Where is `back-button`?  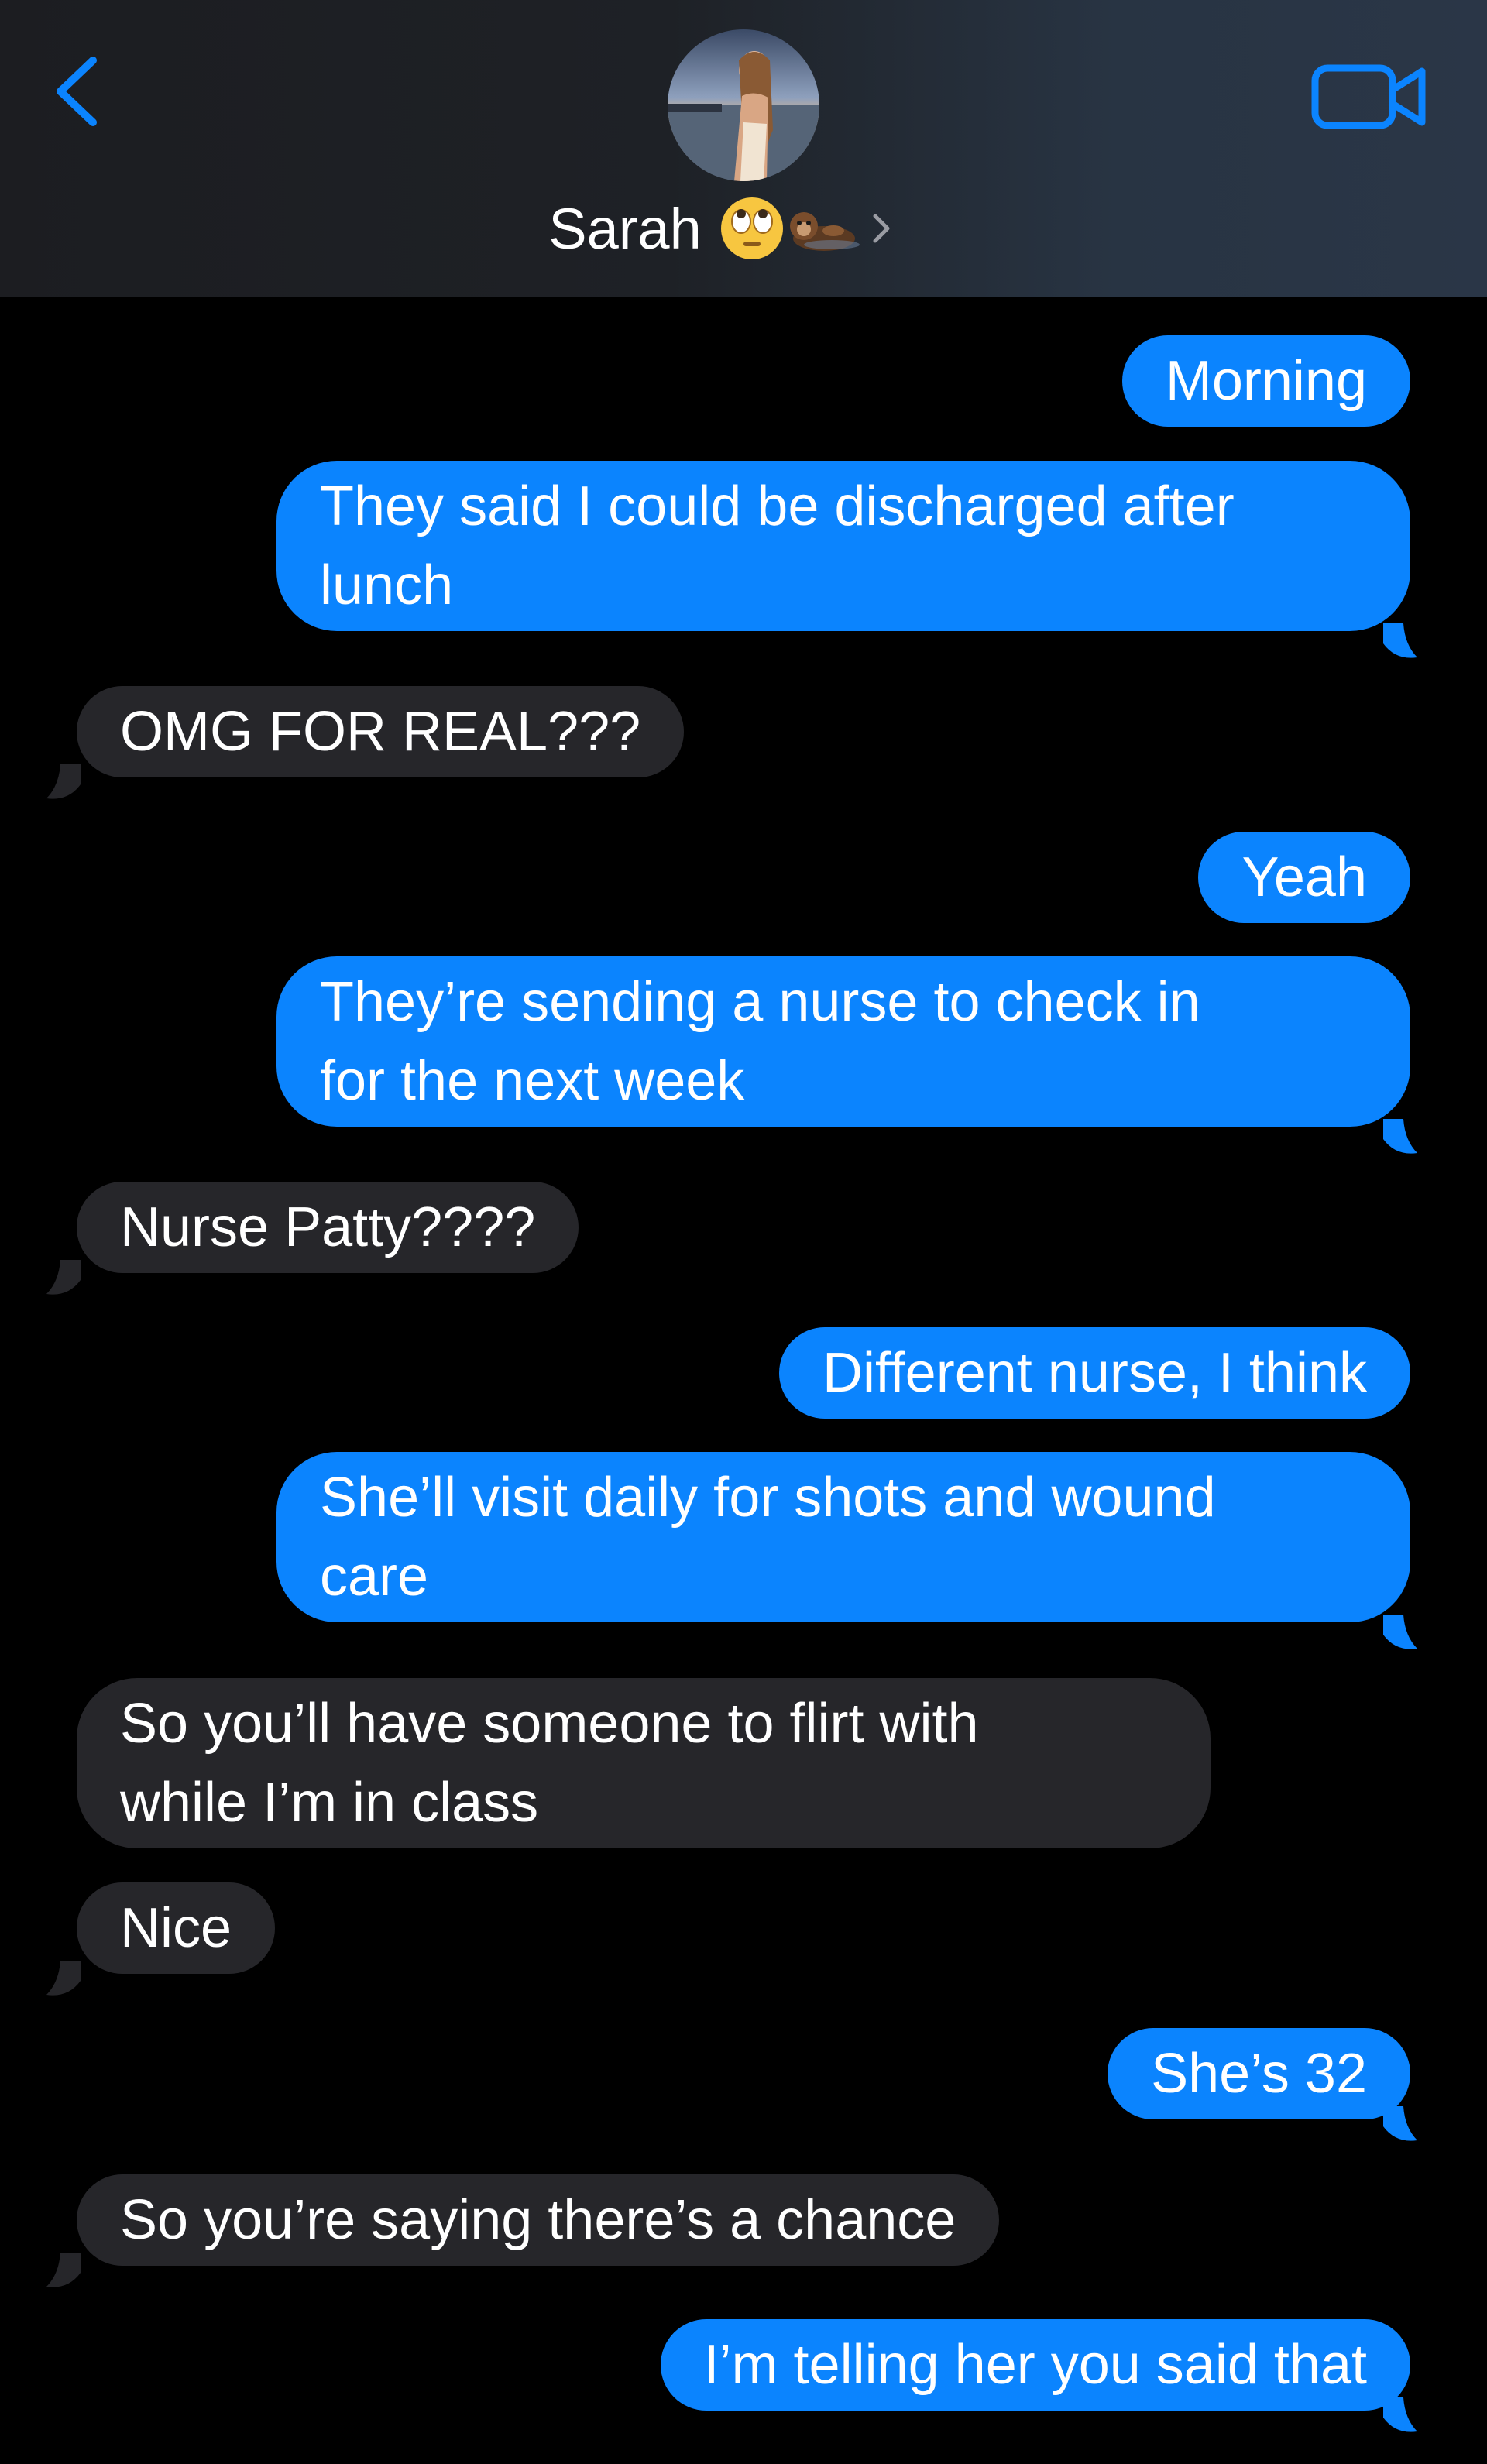 back-button is located at coordinates (77, 92).